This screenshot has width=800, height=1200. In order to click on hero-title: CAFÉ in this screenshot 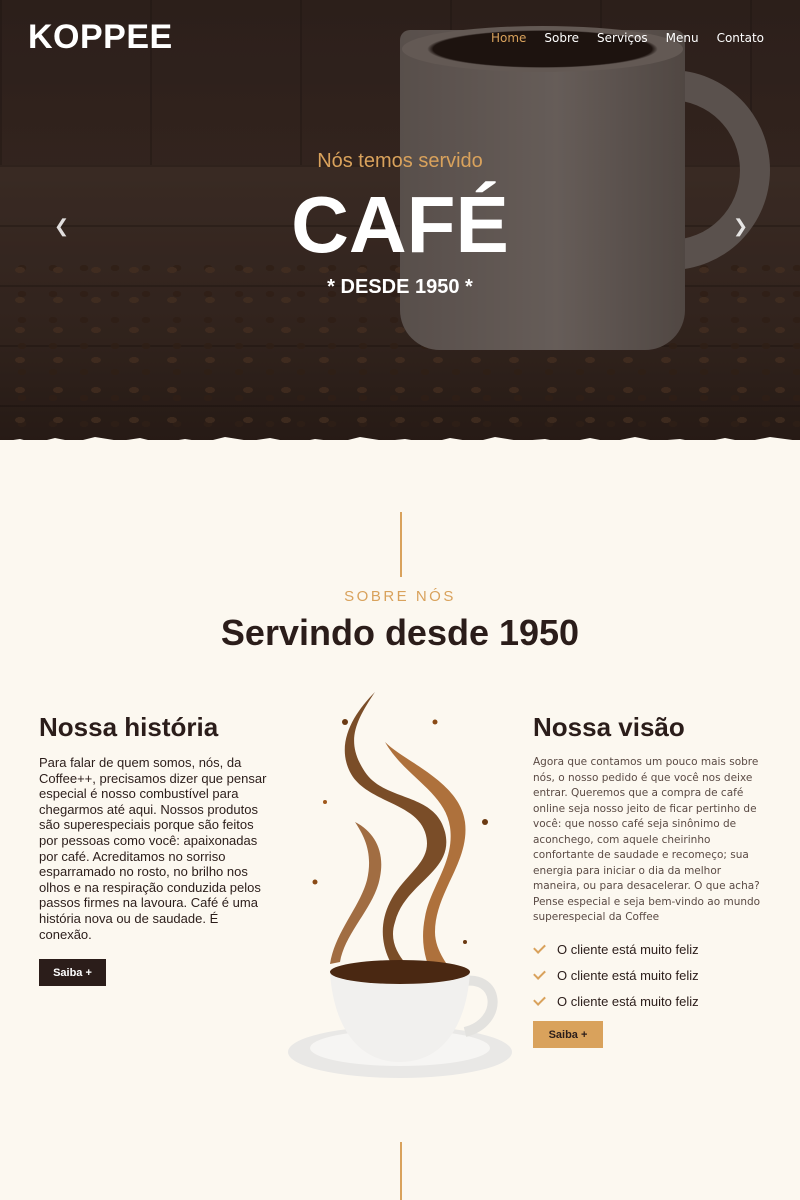, I will do `click(400, 224)`.